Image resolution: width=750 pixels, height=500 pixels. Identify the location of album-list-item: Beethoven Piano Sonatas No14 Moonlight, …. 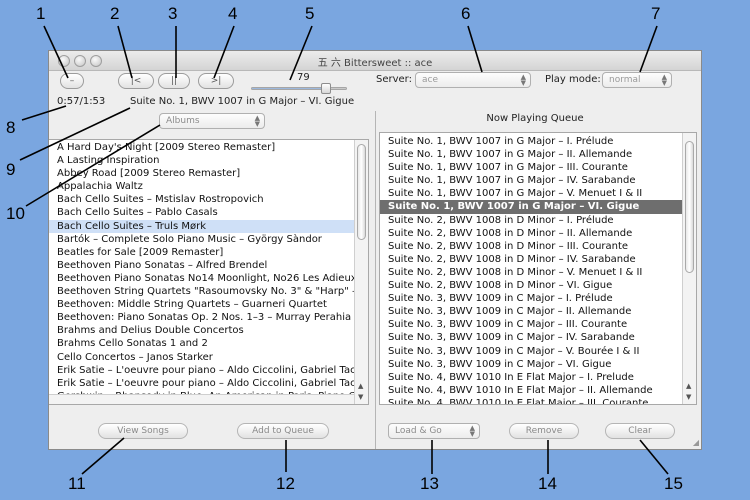
(201, 278).